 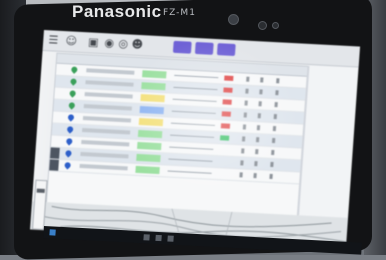 I want to click on menu-icon: ☰, so click(x=53, y=40).